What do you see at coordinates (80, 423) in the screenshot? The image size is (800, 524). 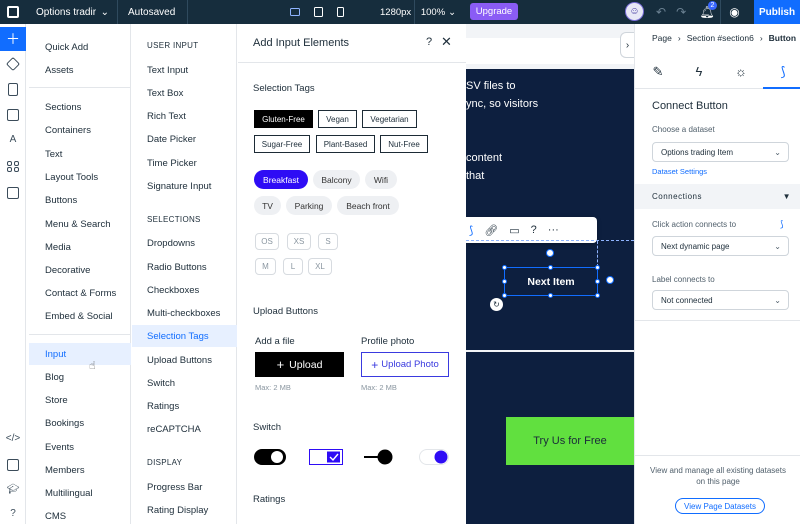 I see `category-item: Bookings` at bounding box center [80, 423].